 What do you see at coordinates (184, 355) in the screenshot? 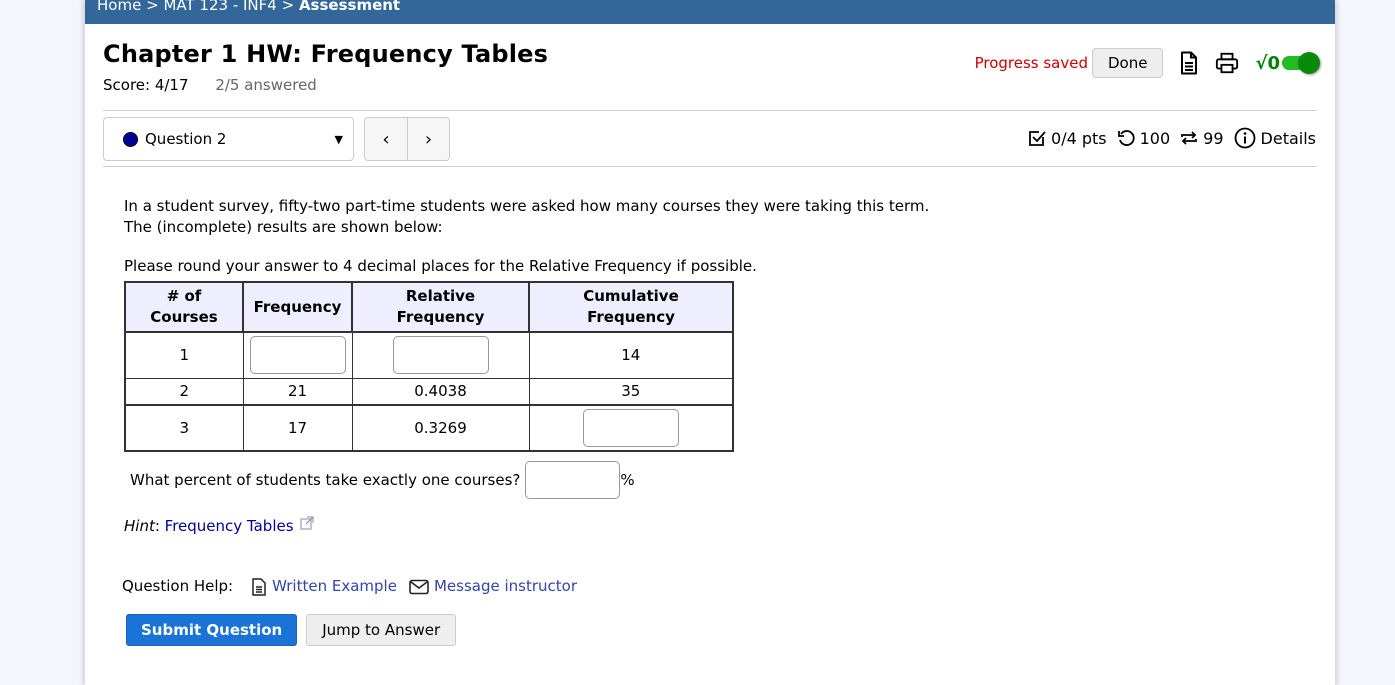
I see `courses-cell: 1` at bounding box center [184, 355].